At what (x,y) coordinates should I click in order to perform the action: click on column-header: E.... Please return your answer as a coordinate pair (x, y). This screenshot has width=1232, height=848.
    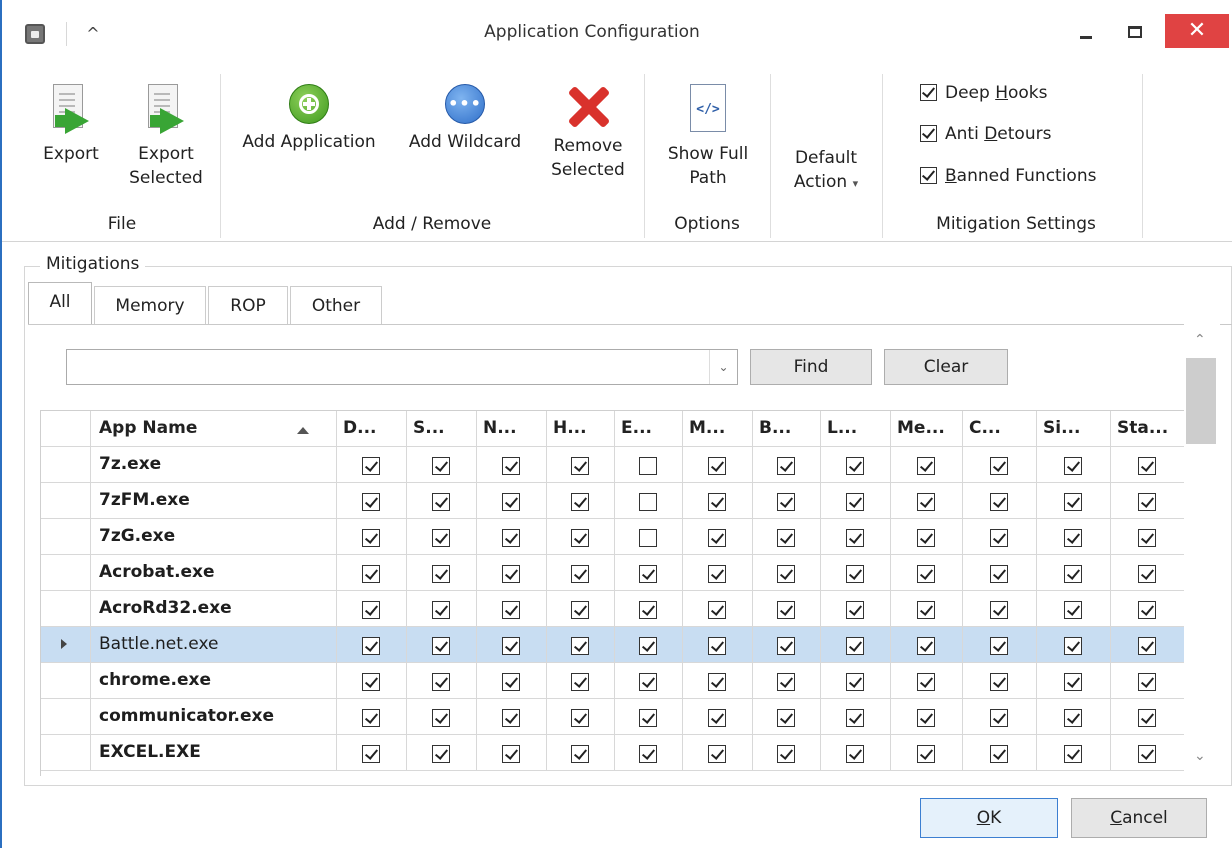
    Looking at the image, I should click on (649, 429).